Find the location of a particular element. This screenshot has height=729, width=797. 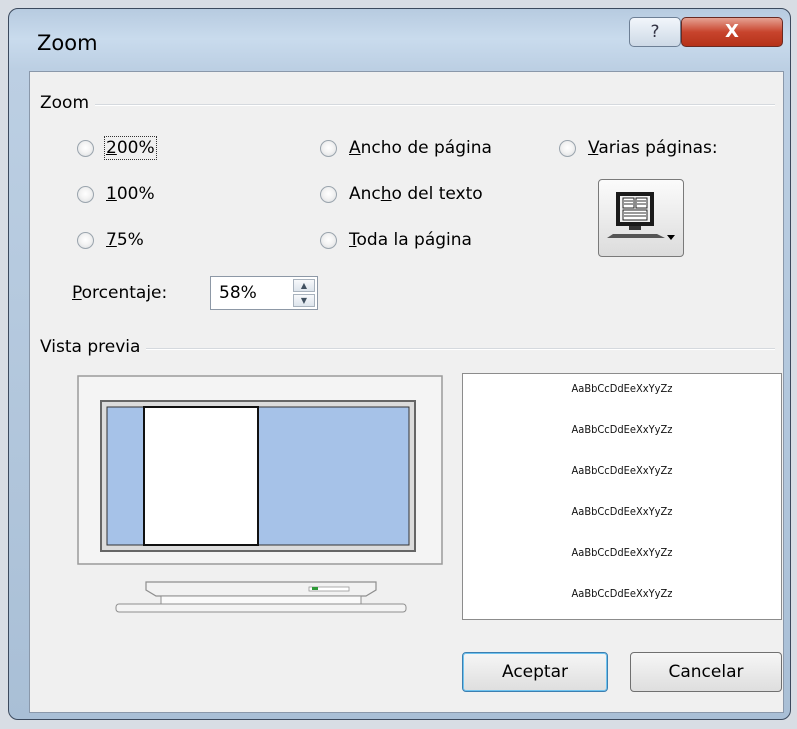

percent-value: 58% is located at coordinates (238, 293).